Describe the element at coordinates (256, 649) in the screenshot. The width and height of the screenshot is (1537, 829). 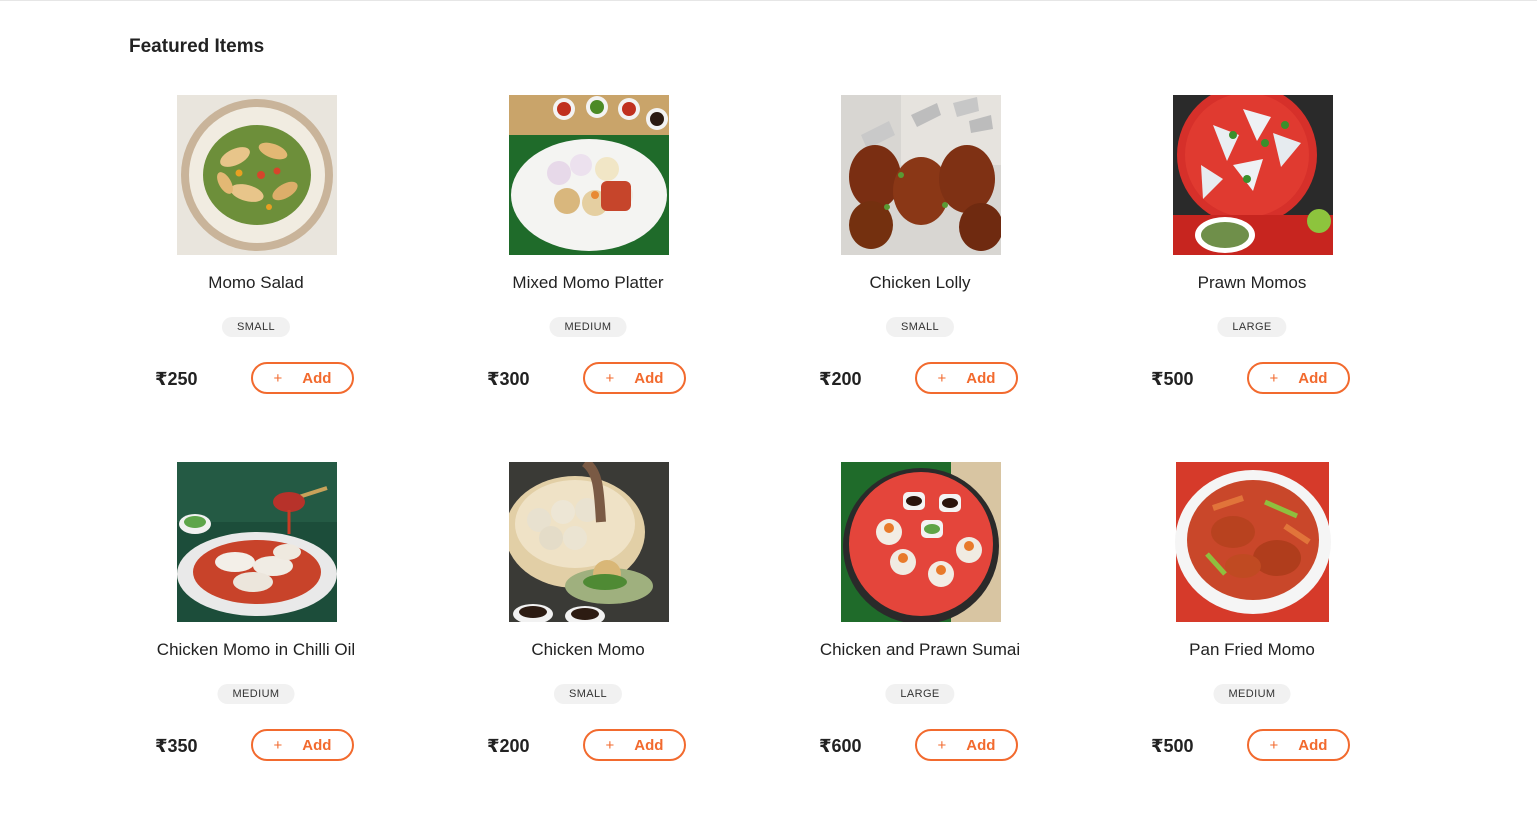
I see `item-name: Chicken Momo in Chilli Oil` at that location.